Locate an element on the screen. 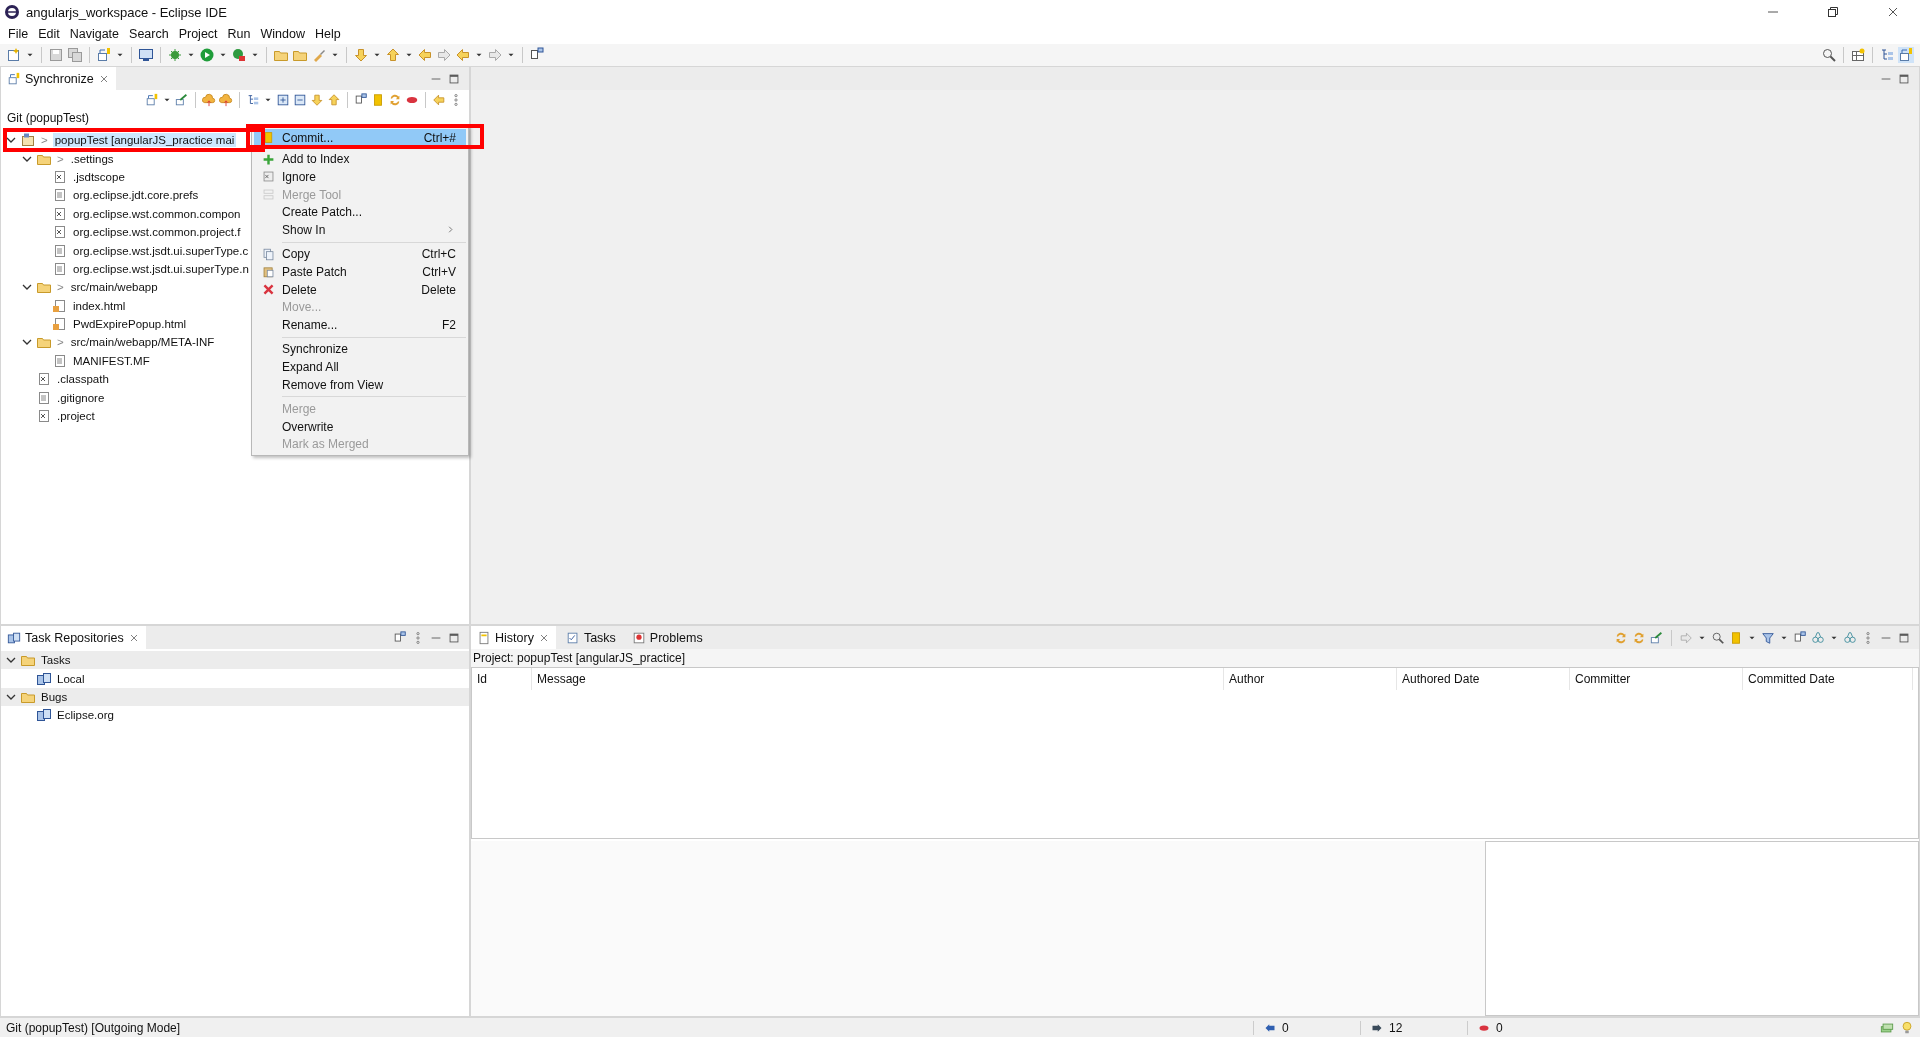  project-label: Project: popupTest [angularJS_practice] is located at coordinates (1195, 658).